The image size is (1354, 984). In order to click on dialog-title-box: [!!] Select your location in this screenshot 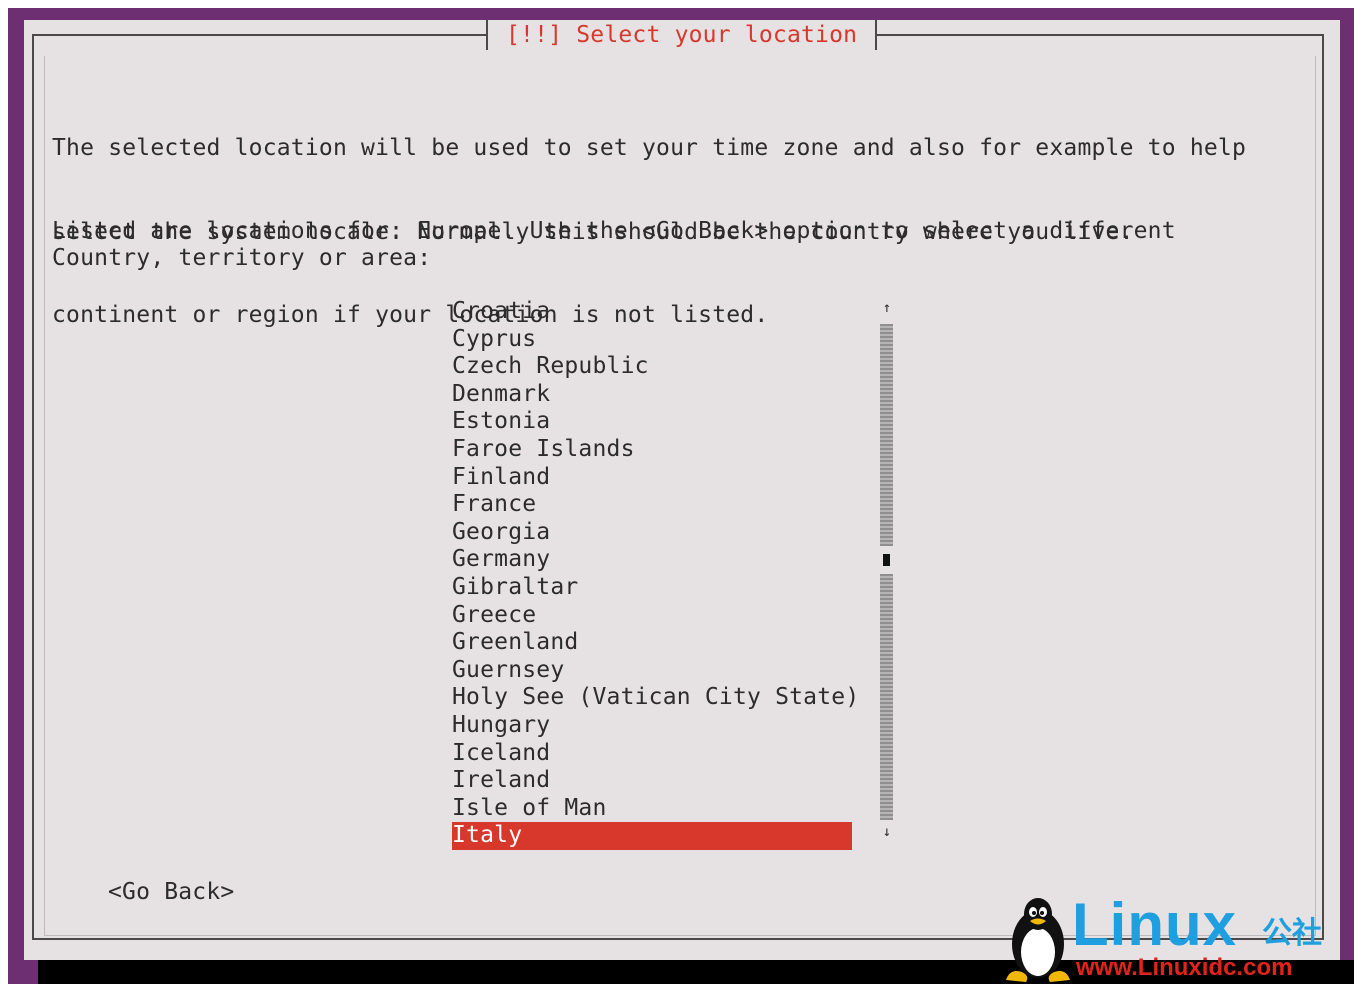, I will do `click(682, 35)`.